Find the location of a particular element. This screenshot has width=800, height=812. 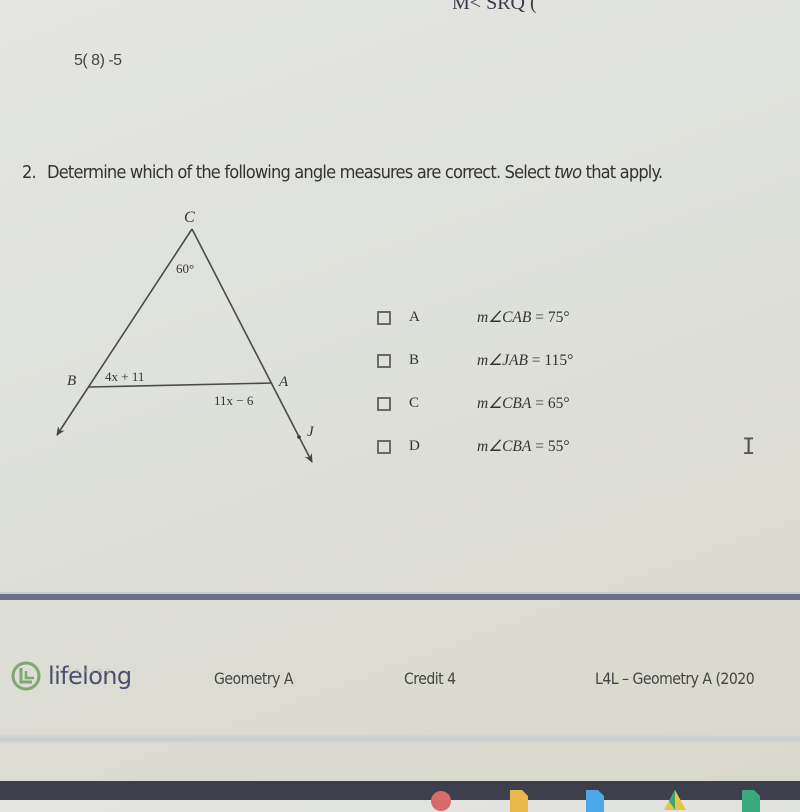

label-a: A is located at coordinates (283, 382).